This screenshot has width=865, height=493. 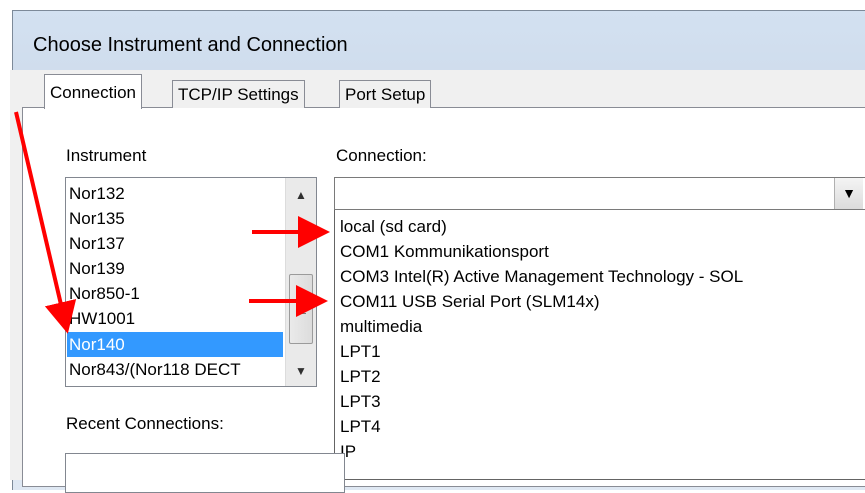 What do you see at coordinates (93, 91) in the screenshot?
I see `tab-connection: Connection` at bounding box center [93, 91].